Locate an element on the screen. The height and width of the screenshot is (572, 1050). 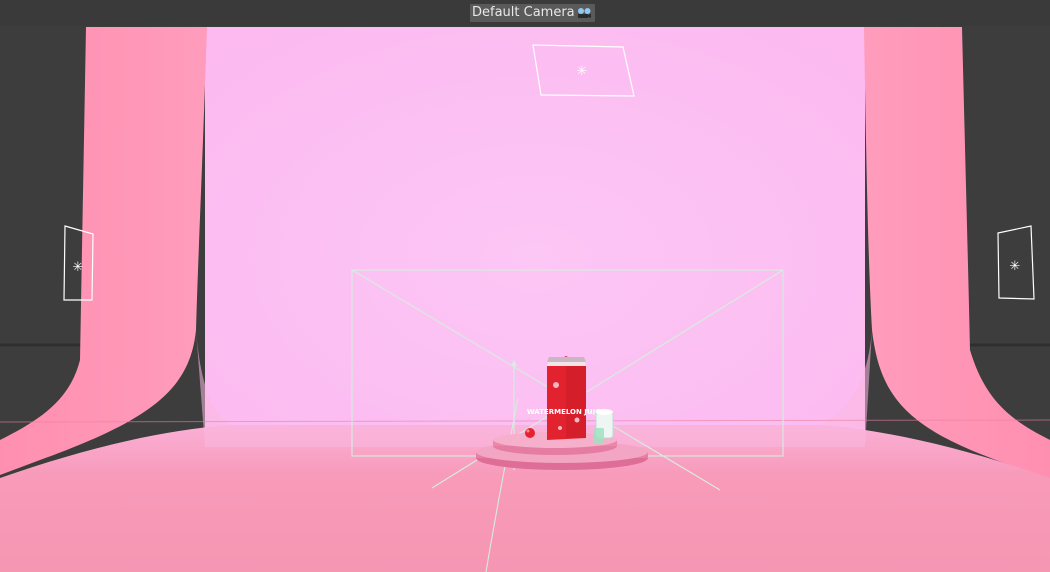
watermelon-ball is located at coordinates (530, 433).